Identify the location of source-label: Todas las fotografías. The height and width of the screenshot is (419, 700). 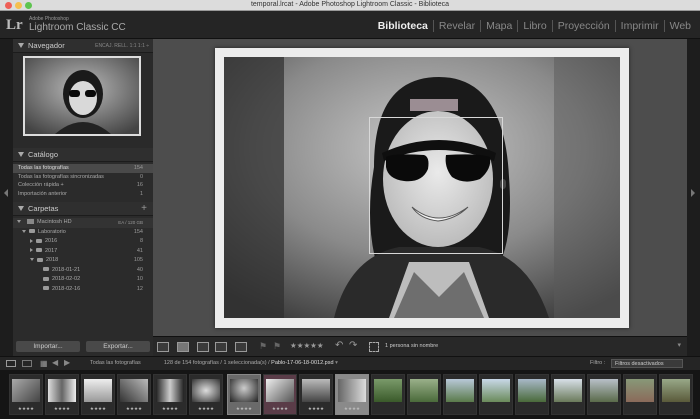
(115, 363).